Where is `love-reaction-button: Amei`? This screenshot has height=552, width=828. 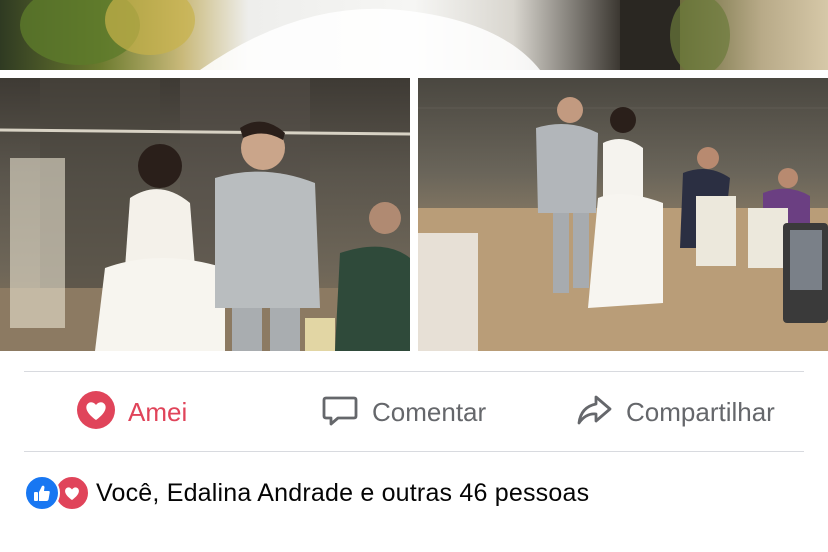
love-reaction-button: Amei is located at coordinates (131, 412).